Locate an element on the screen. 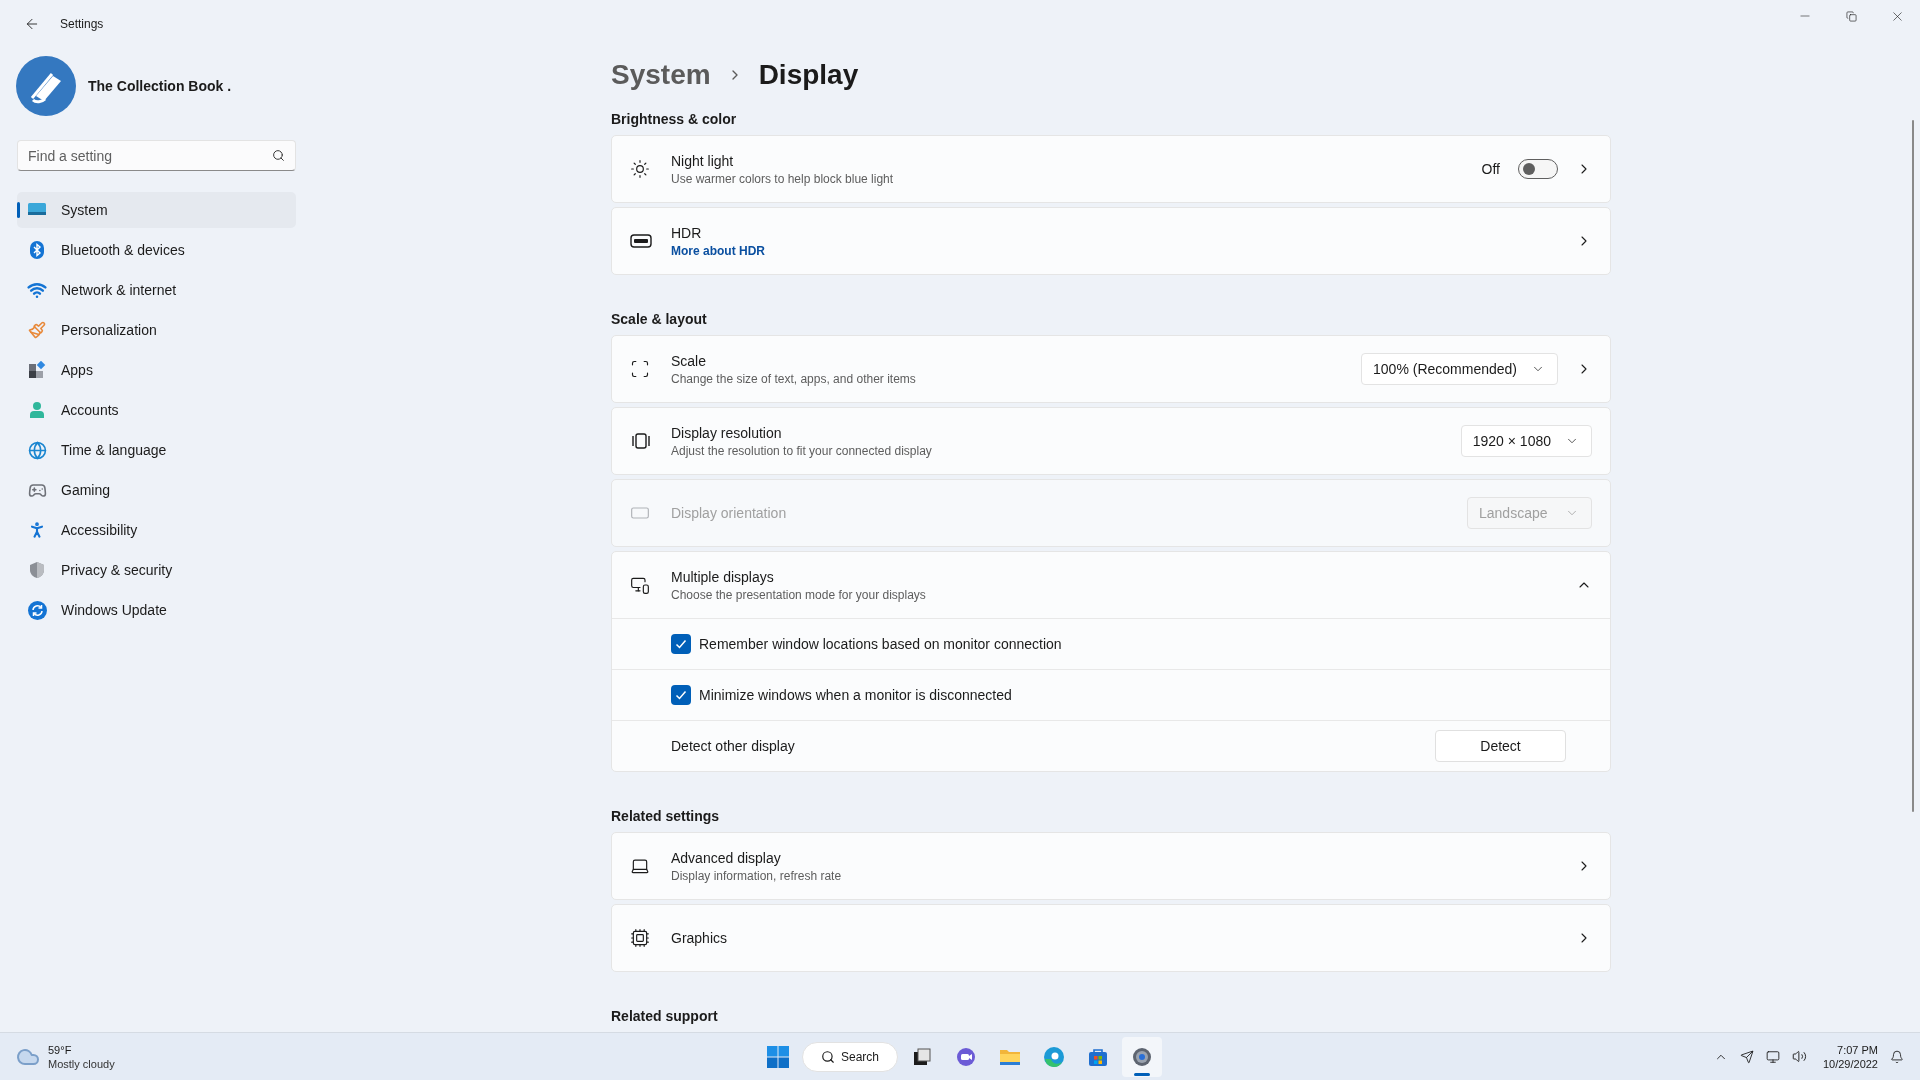 This screenshot has height=1080, width=1920. setting-title: Night light is located at coordinates (703, 161).